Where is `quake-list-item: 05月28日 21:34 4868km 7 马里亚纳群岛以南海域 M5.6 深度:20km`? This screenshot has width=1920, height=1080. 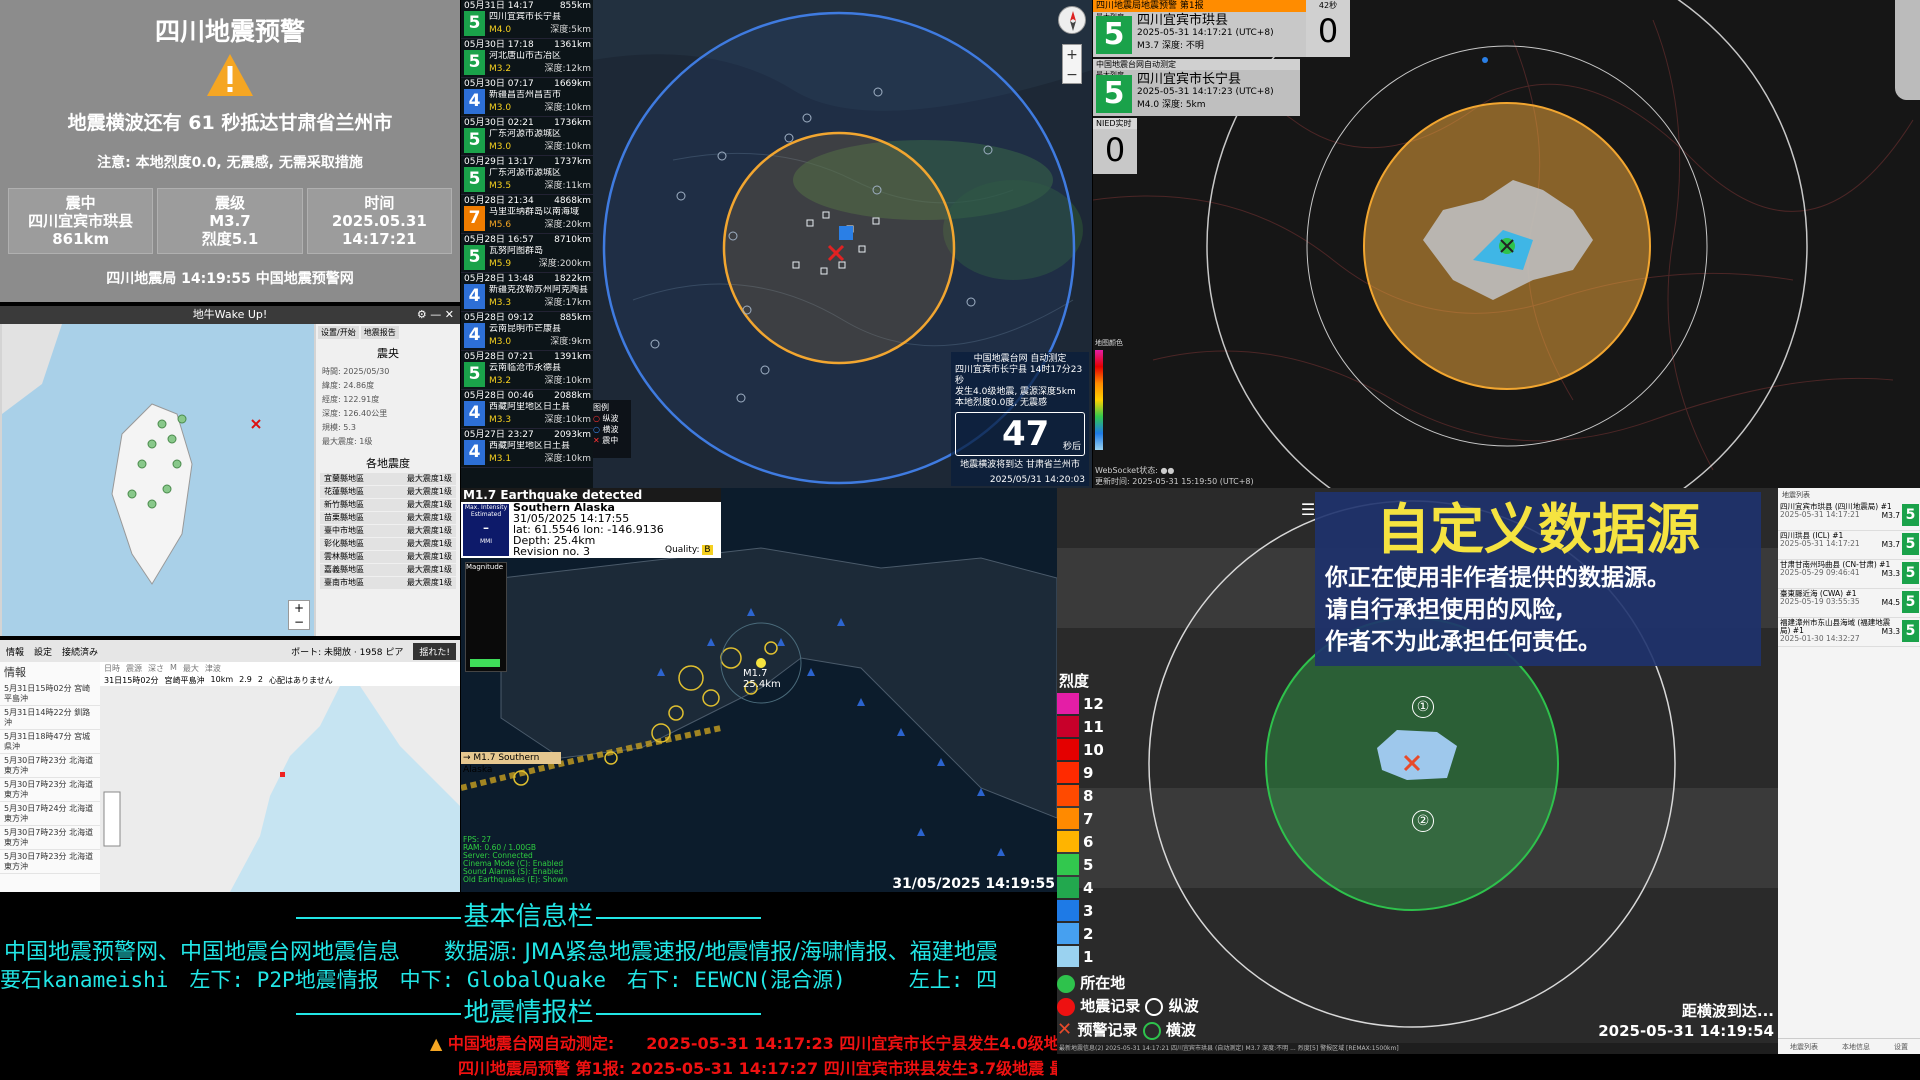 quake-list-item: 05月28日 21:34 4868km 7 马里亚纳群岛以南海域 M5.6 深度:20km is located at coordinates (527, 214).